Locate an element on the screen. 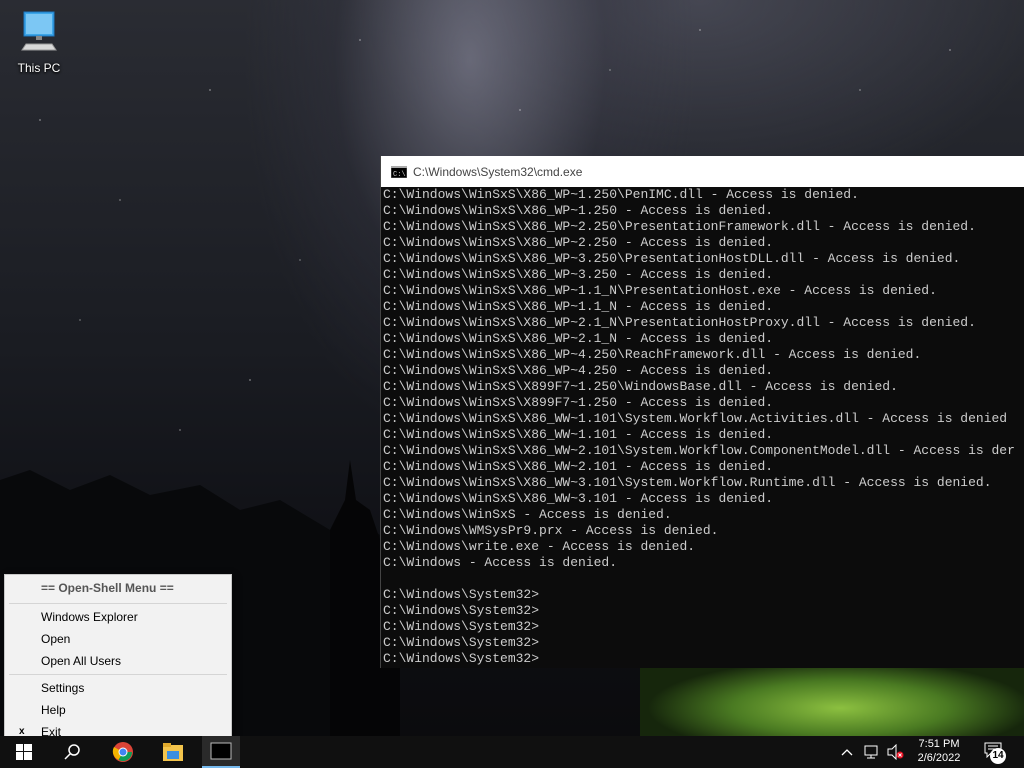  taskbar: 7:51 PM 2/6/2022 14 is located at coordinates (512, 752).